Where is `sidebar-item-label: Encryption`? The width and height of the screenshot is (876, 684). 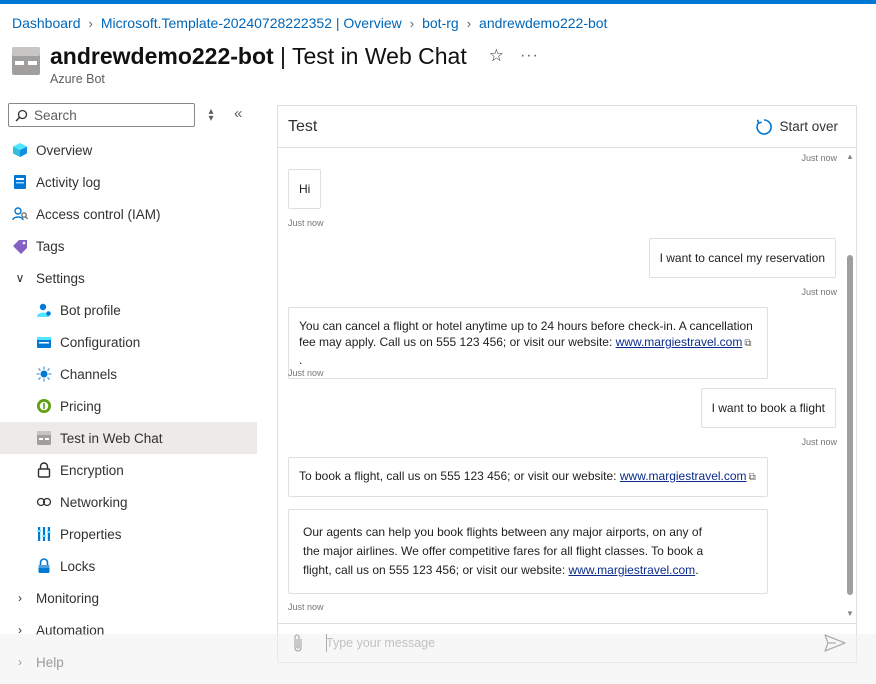 sidebar-item-label: Encryption is located at coordinates (92, 470).